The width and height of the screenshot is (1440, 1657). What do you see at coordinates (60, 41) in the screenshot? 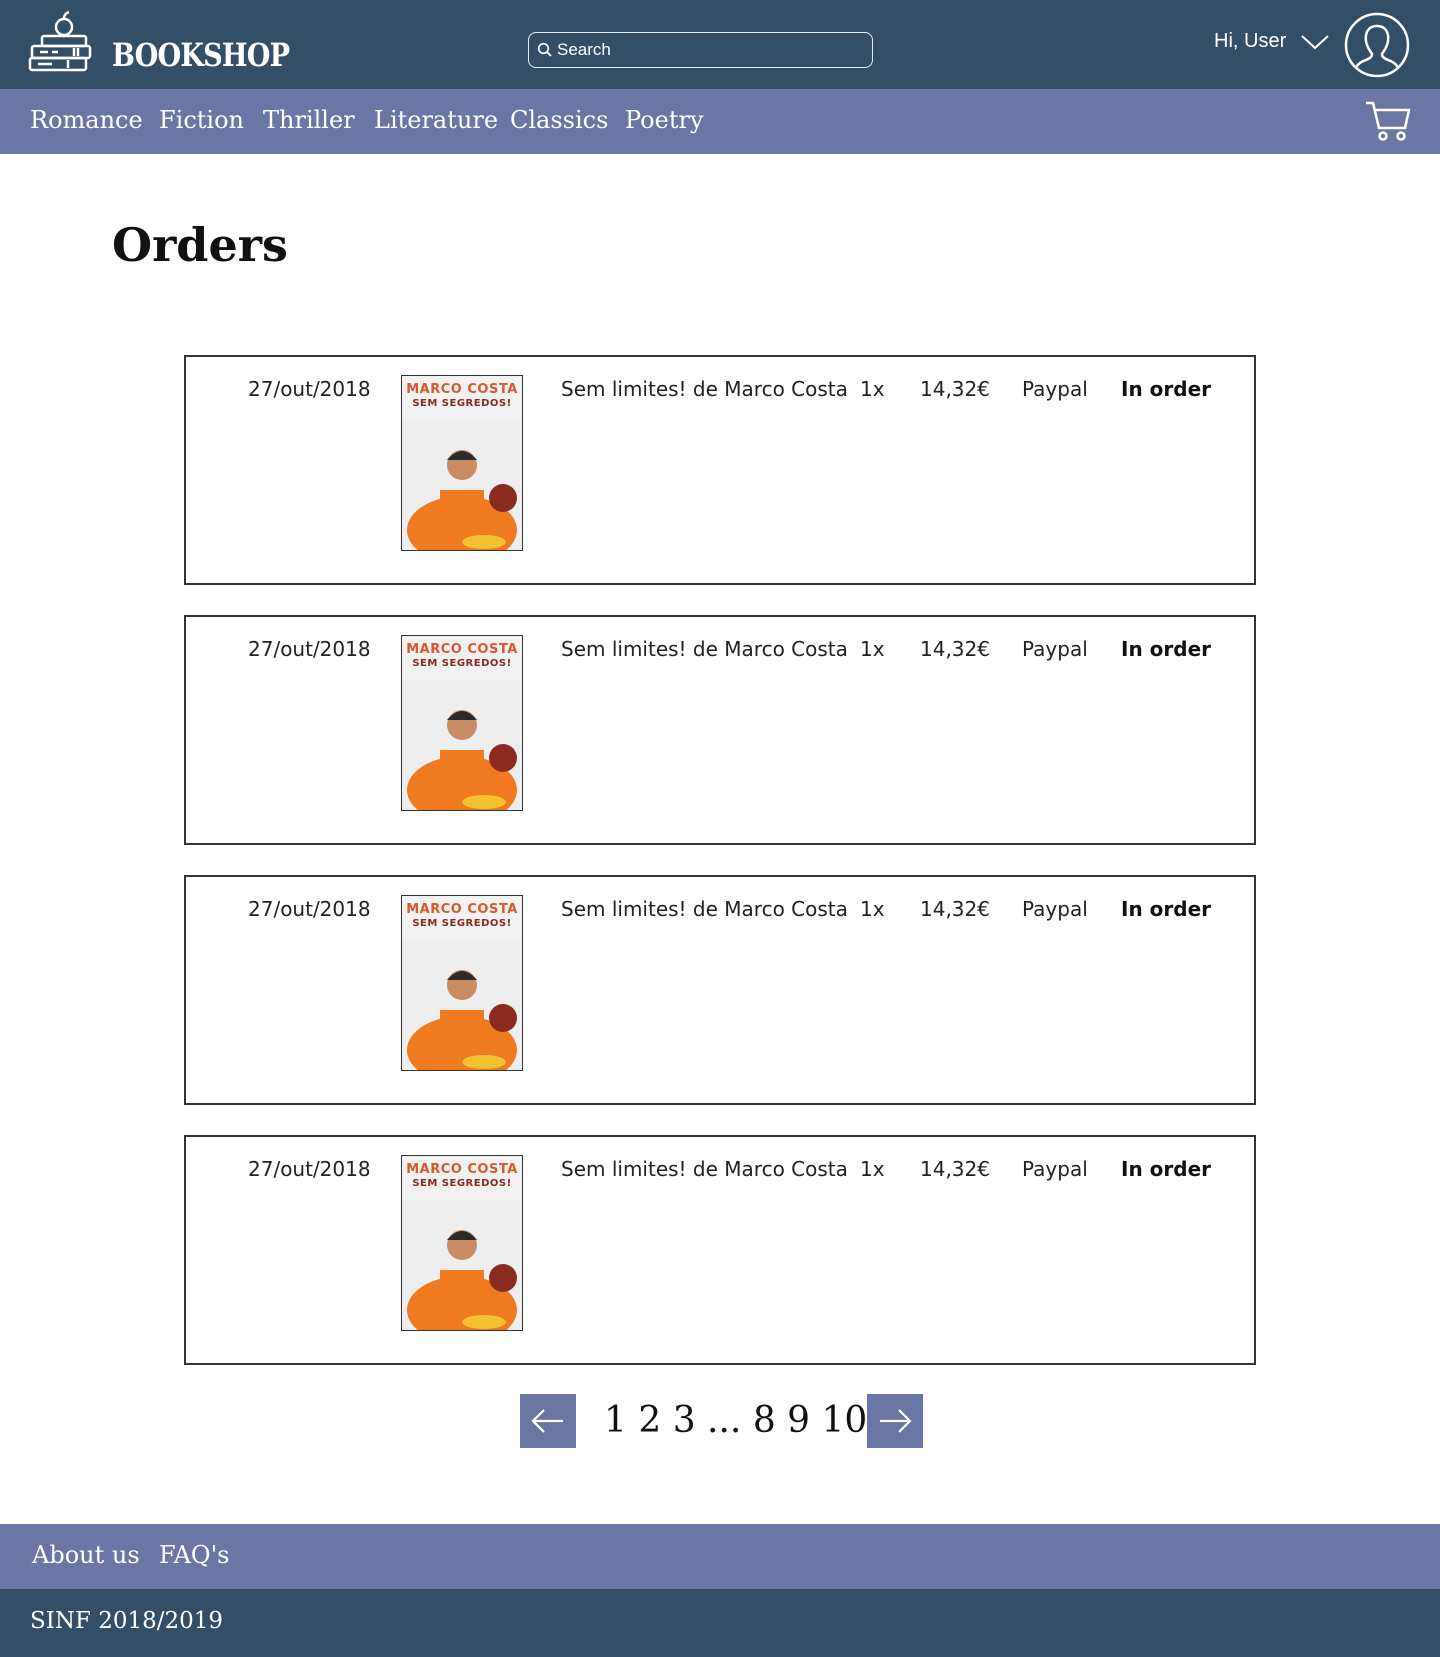
I see `books-logo-icon` at bounding box center [60, 41].